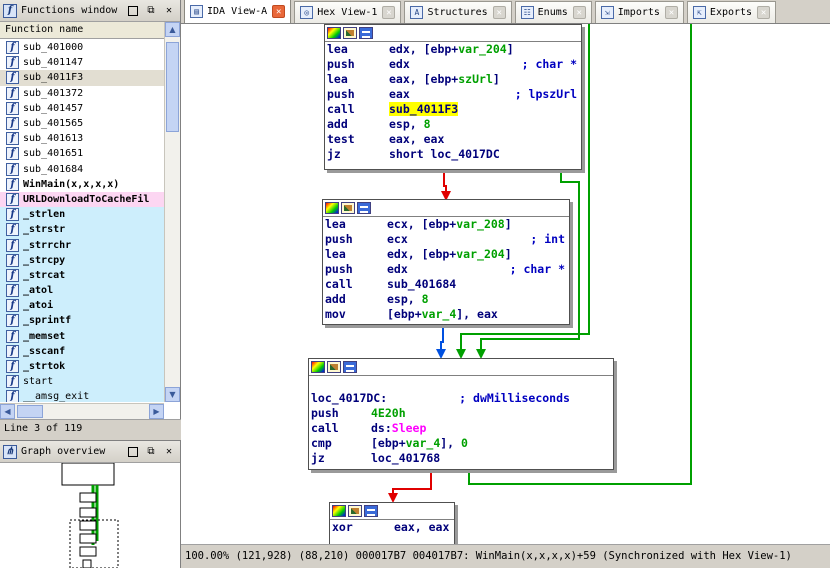 Image resolution: width=830 pixels, height=568 pixels. What do you see at coordinates (461, 428) in the screenshot?
I see `instruction-line: call ds:Sleep` at bounding box center [461, 428].